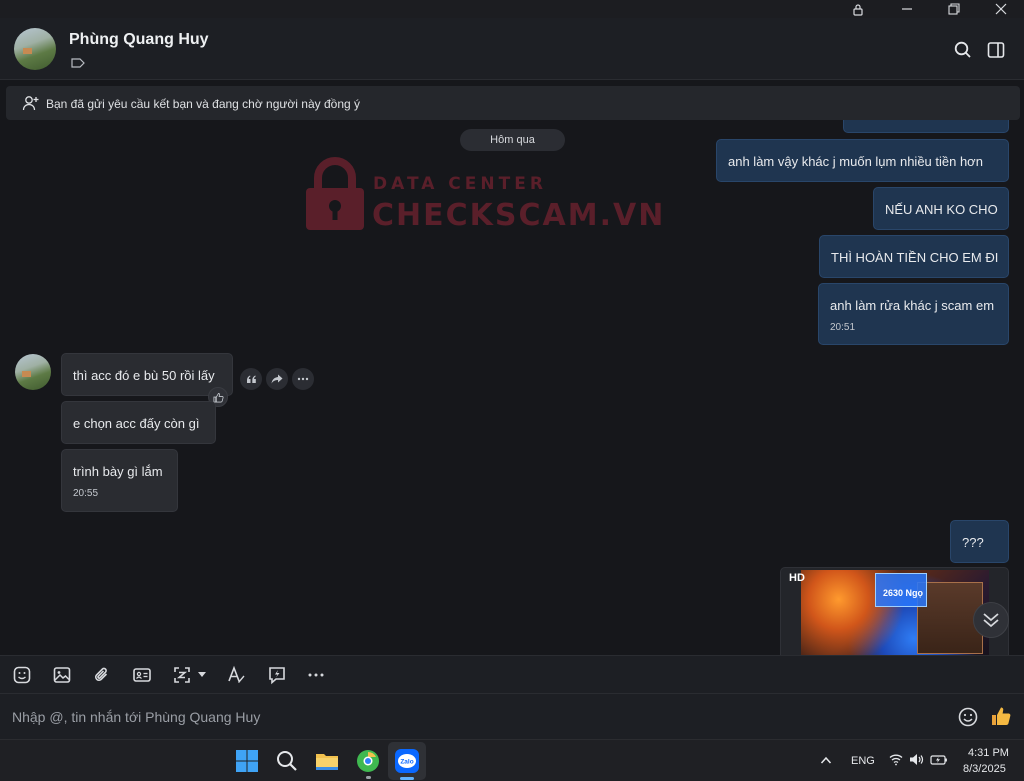 The image size is (1024, 781). I want to click on quick-message-icon, so click(277, 675).